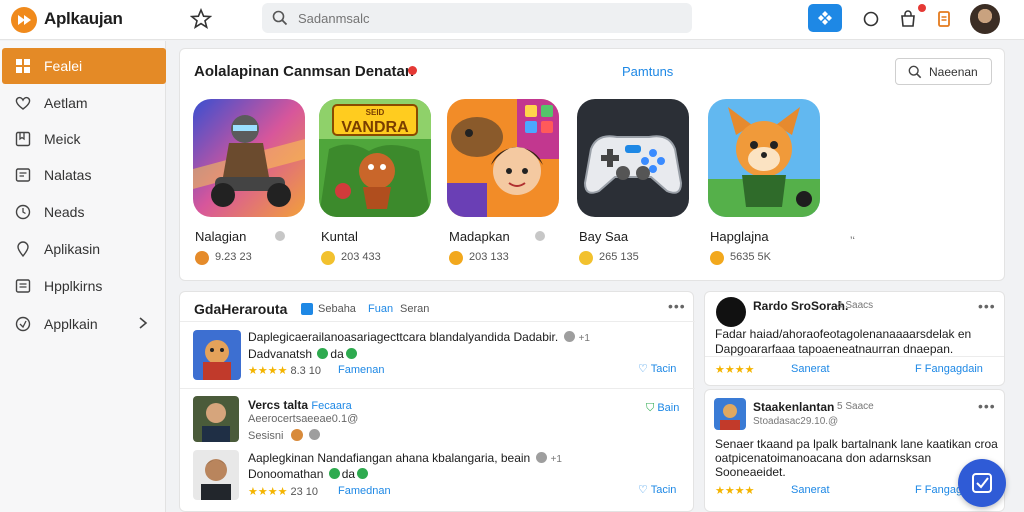 Image resolution: width=1024 pixels, height=512 pixels. I want to click on sidebar-item-apps: Aplikasin, so click(84, 249).